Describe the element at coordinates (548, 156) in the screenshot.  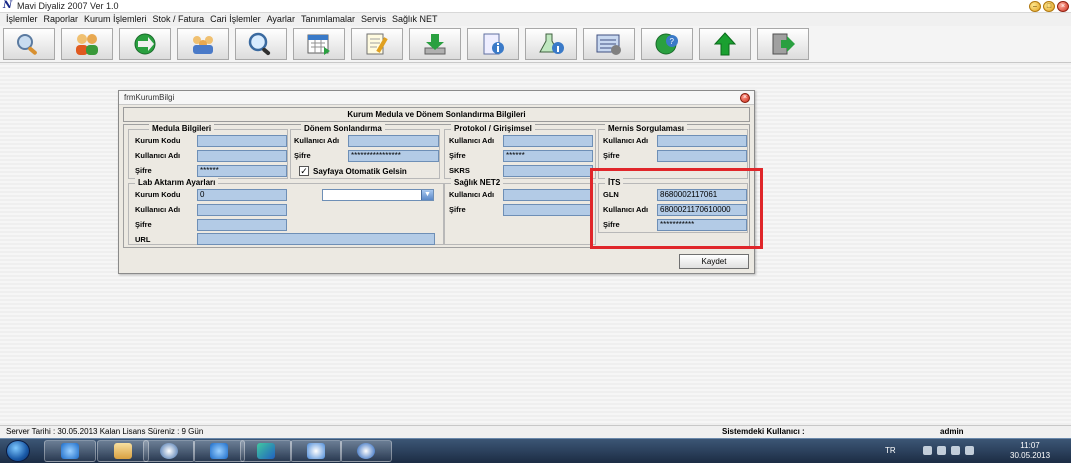
I see `protokol-sifre-input: ******` at that location.